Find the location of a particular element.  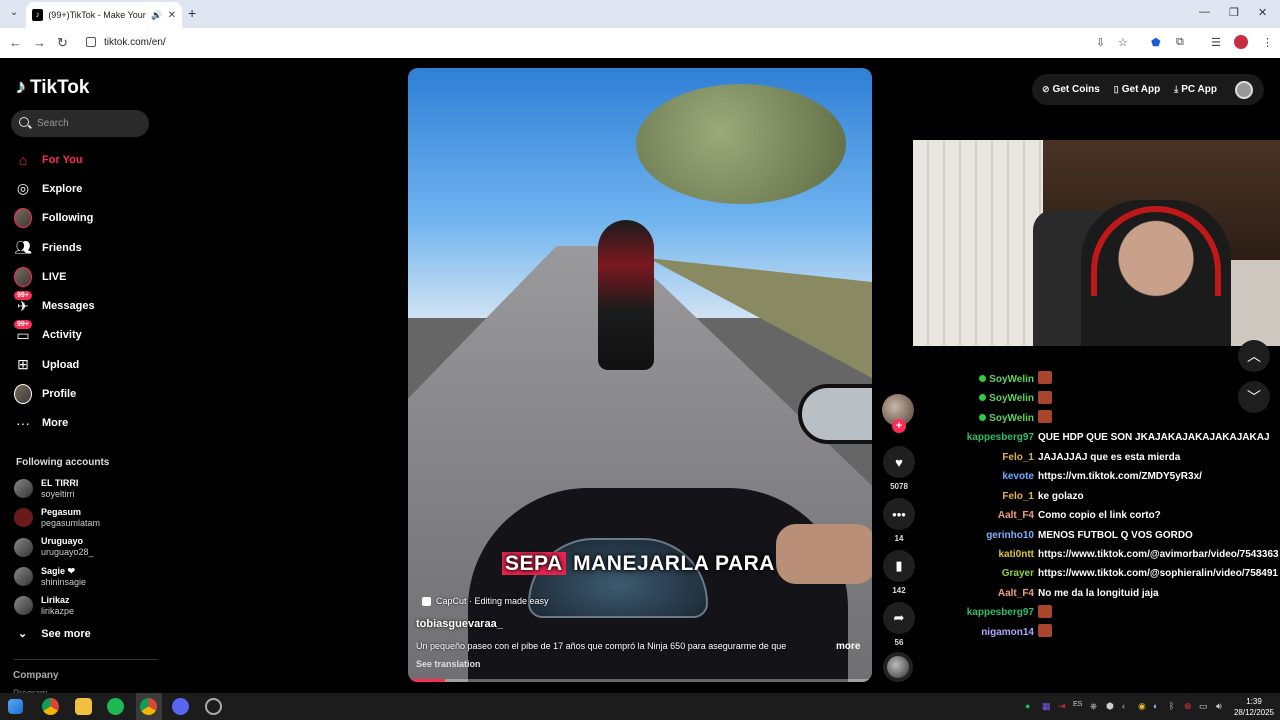

video-progress-fill is located at coordinates (427, 680).